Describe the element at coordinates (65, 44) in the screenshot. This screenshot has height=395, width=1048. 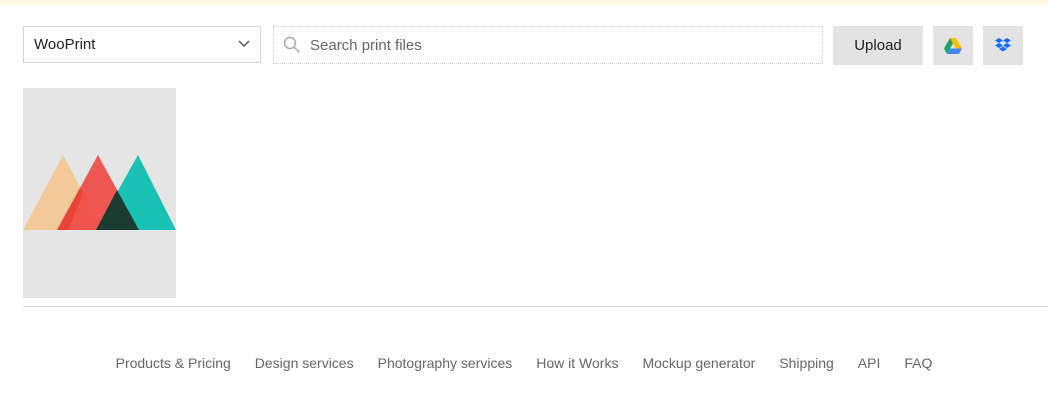
I see `store-select-value: WooPrint` at that location.